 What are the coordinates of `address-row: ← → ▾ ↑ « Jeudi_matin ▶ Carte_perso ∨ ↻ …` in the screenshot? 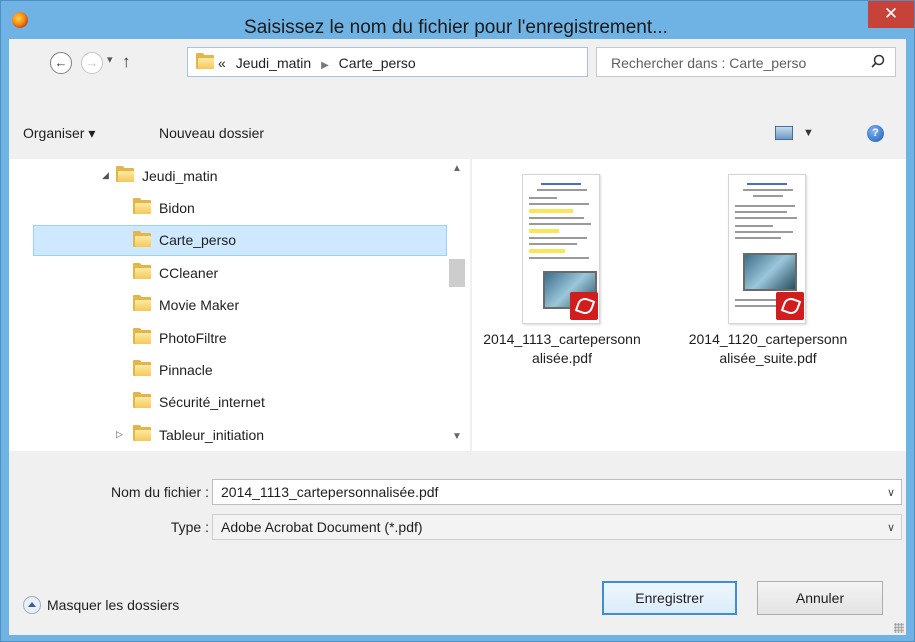 It's located at (457, 62).